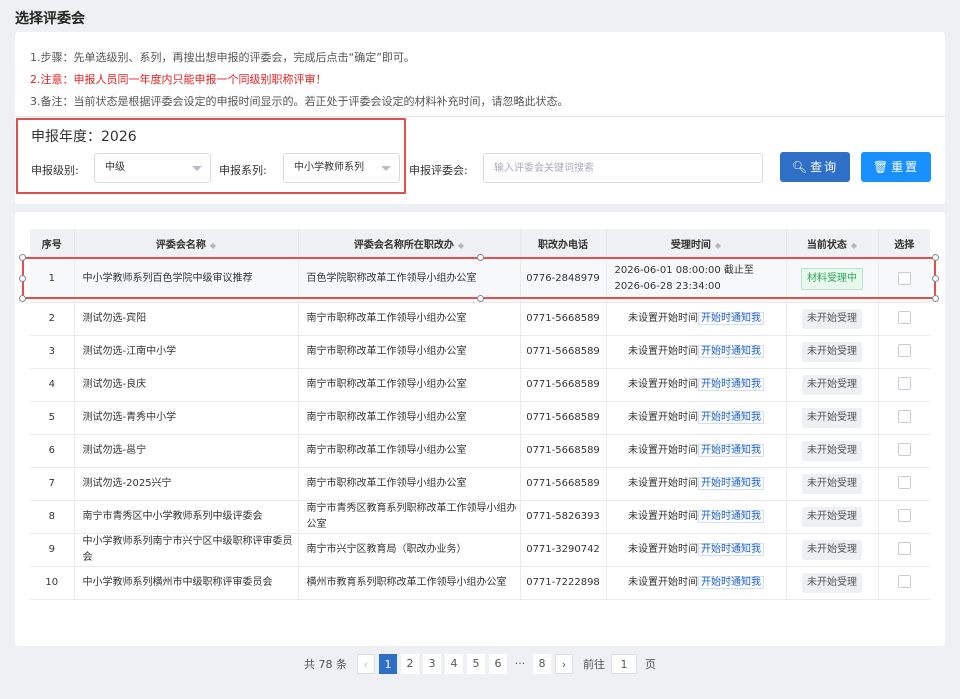  I want to click on status-badge: 材料受理中, so click(832, 279).